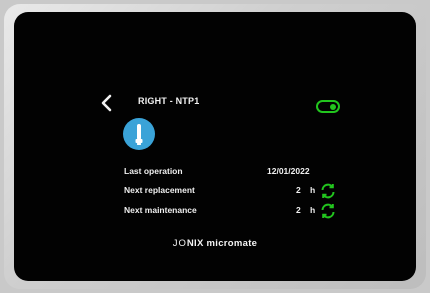 This screenshot has height=293, width=430. I want to click on next-maintenance-label: Next maintenance, so click(160, 210).